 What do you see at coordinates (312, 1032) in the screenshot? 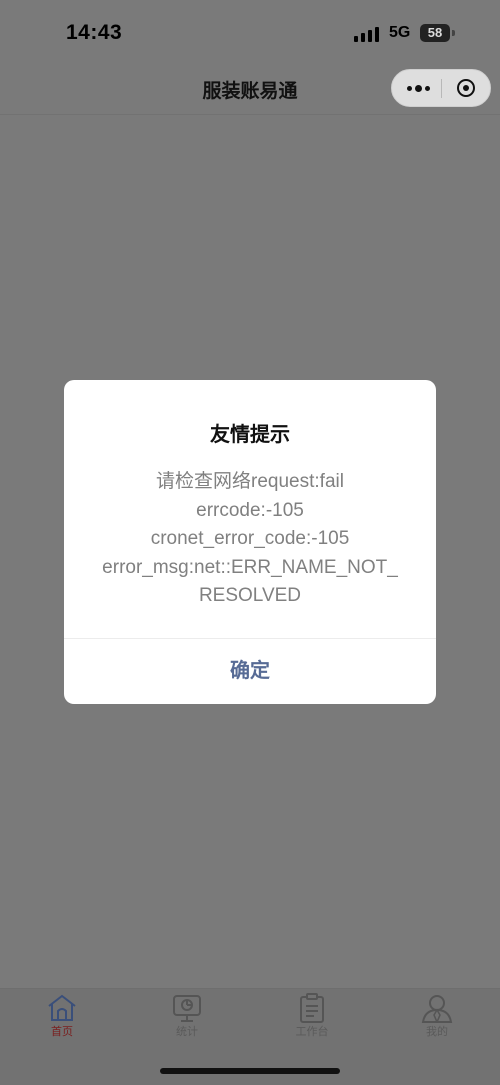
I see `tab-label: 工作台` at bounding box center [312, 1032].